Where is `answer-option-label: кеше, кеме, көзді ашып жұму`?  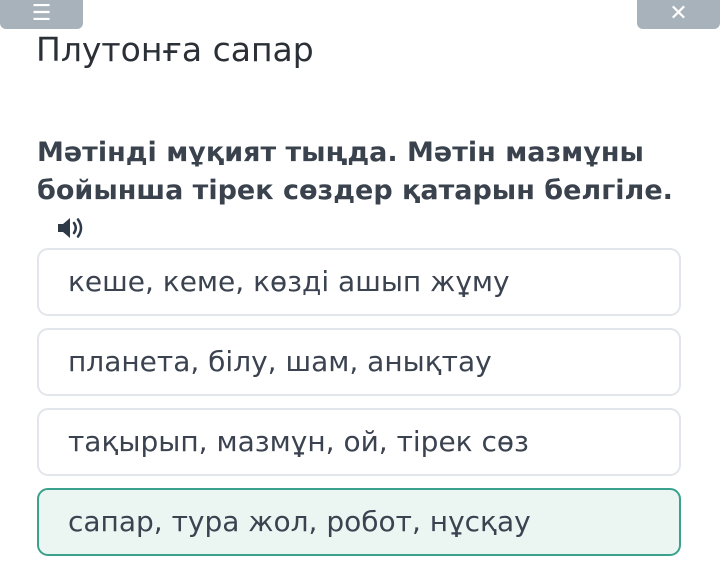 answer-option-label: кеше, кеме, көзді ашып жұму is located at coordinates (289, 281).